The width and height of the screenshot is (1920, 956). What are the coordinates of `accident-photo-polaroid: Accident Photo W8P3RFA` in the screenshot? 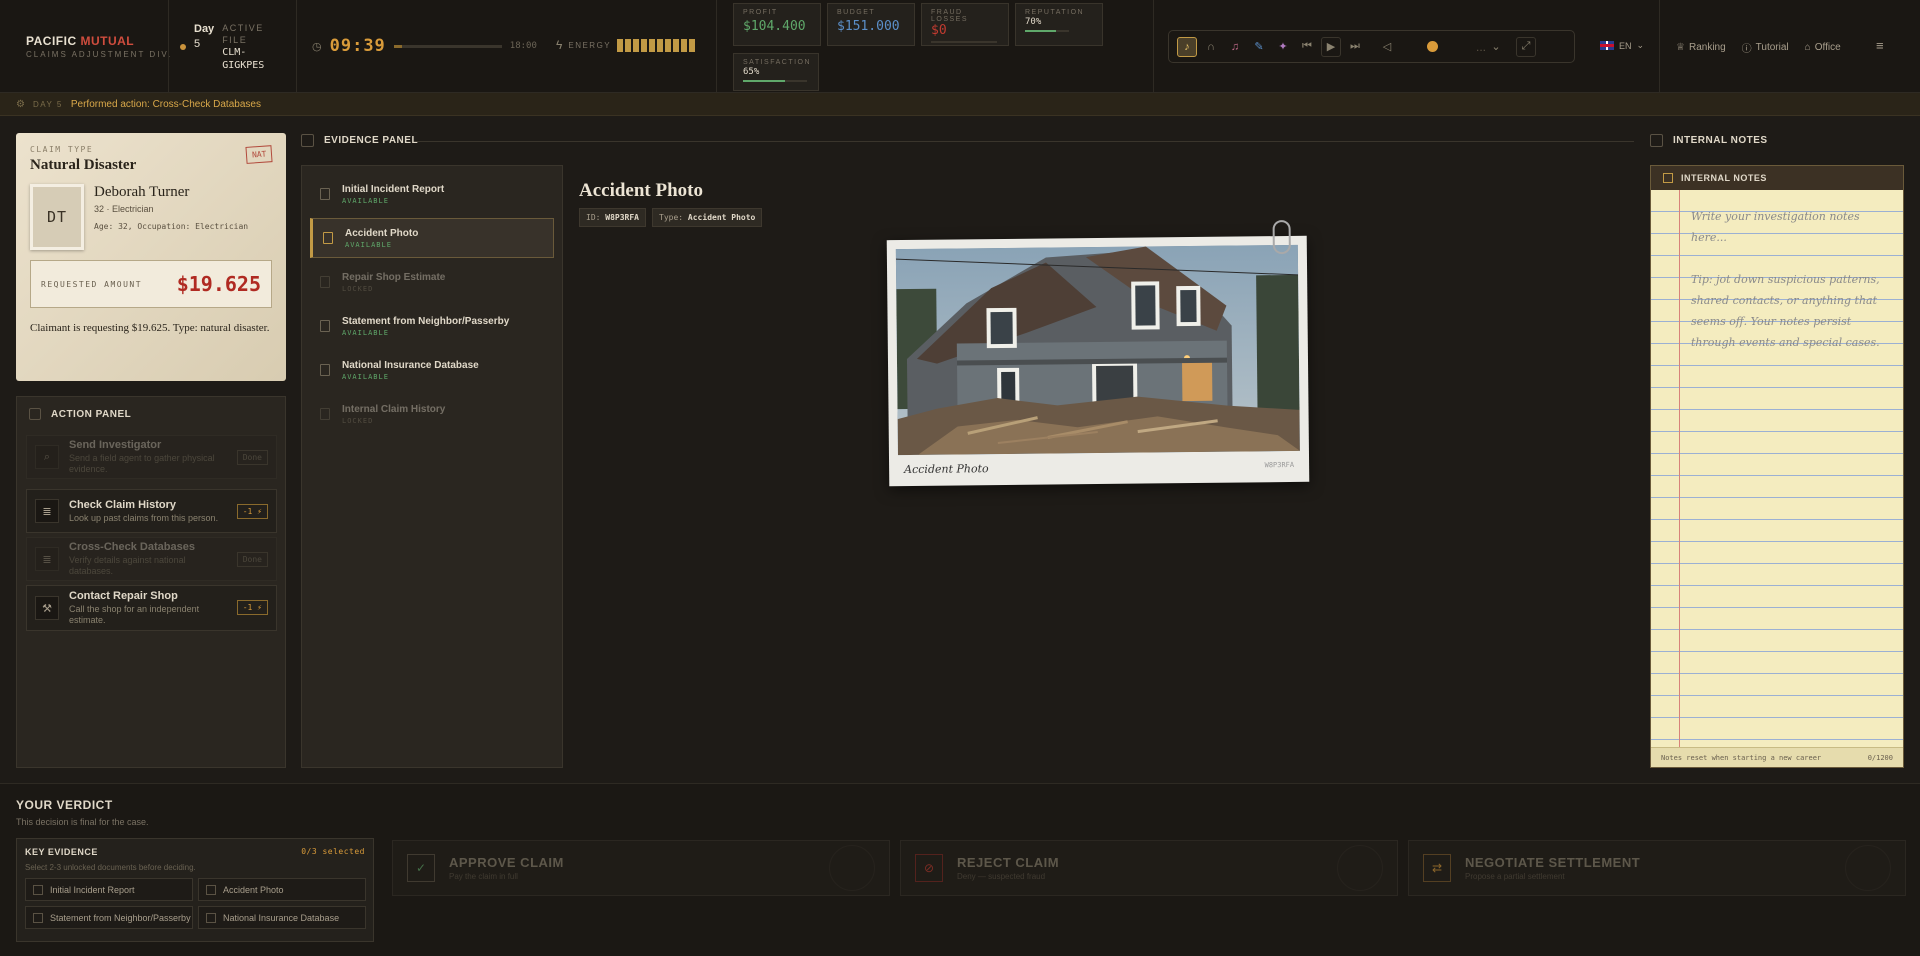 It's located at (1098, 353).